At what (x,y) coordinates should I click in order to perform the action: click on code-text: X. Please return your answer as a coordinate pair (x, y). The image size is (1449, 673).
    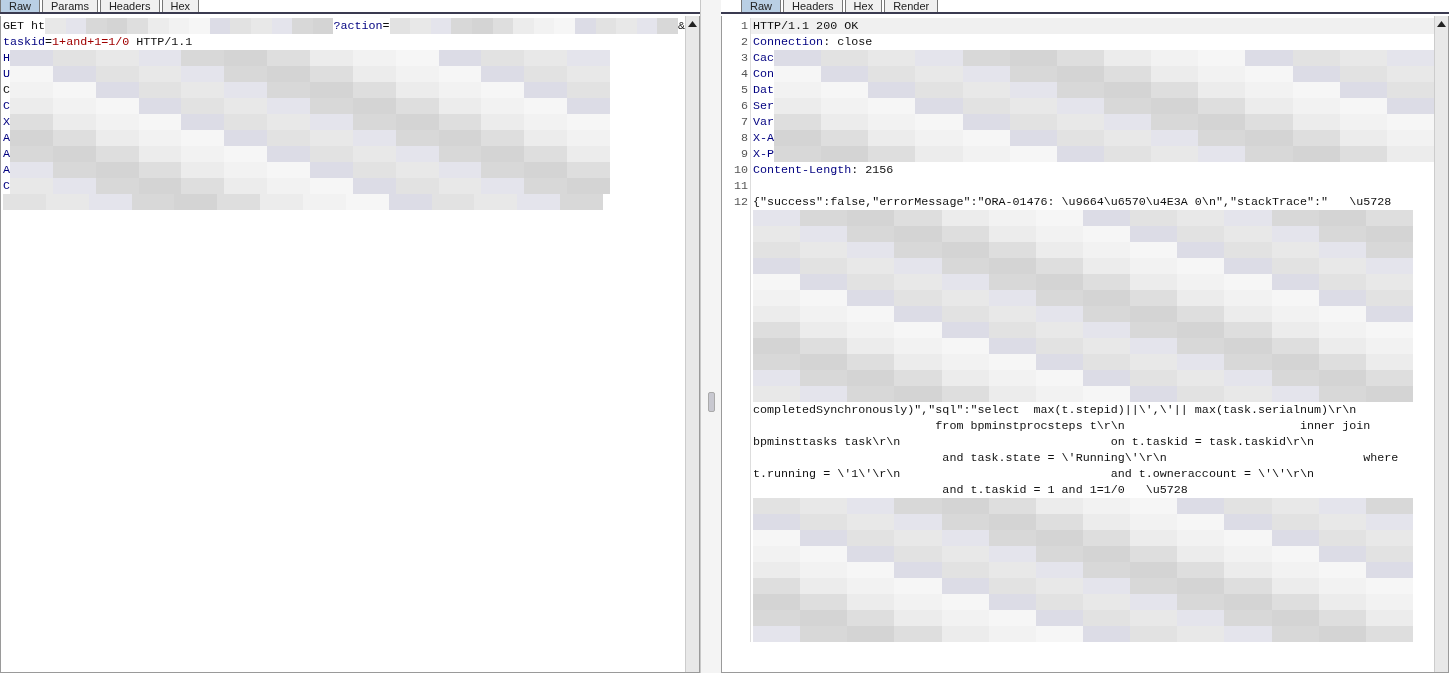
    Looking at the image, I should click on (6, 122).